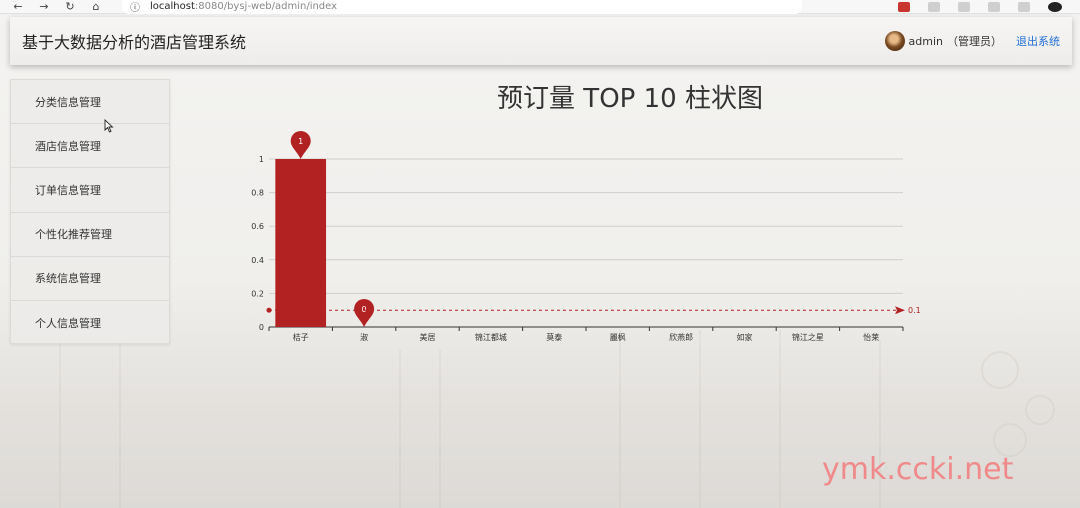 The width and height of the screenshot is (1080, 508). Describe the element at coordinates (808, 337) in the screenshot. I see `x-tick-label: 锦江之星` at that location.